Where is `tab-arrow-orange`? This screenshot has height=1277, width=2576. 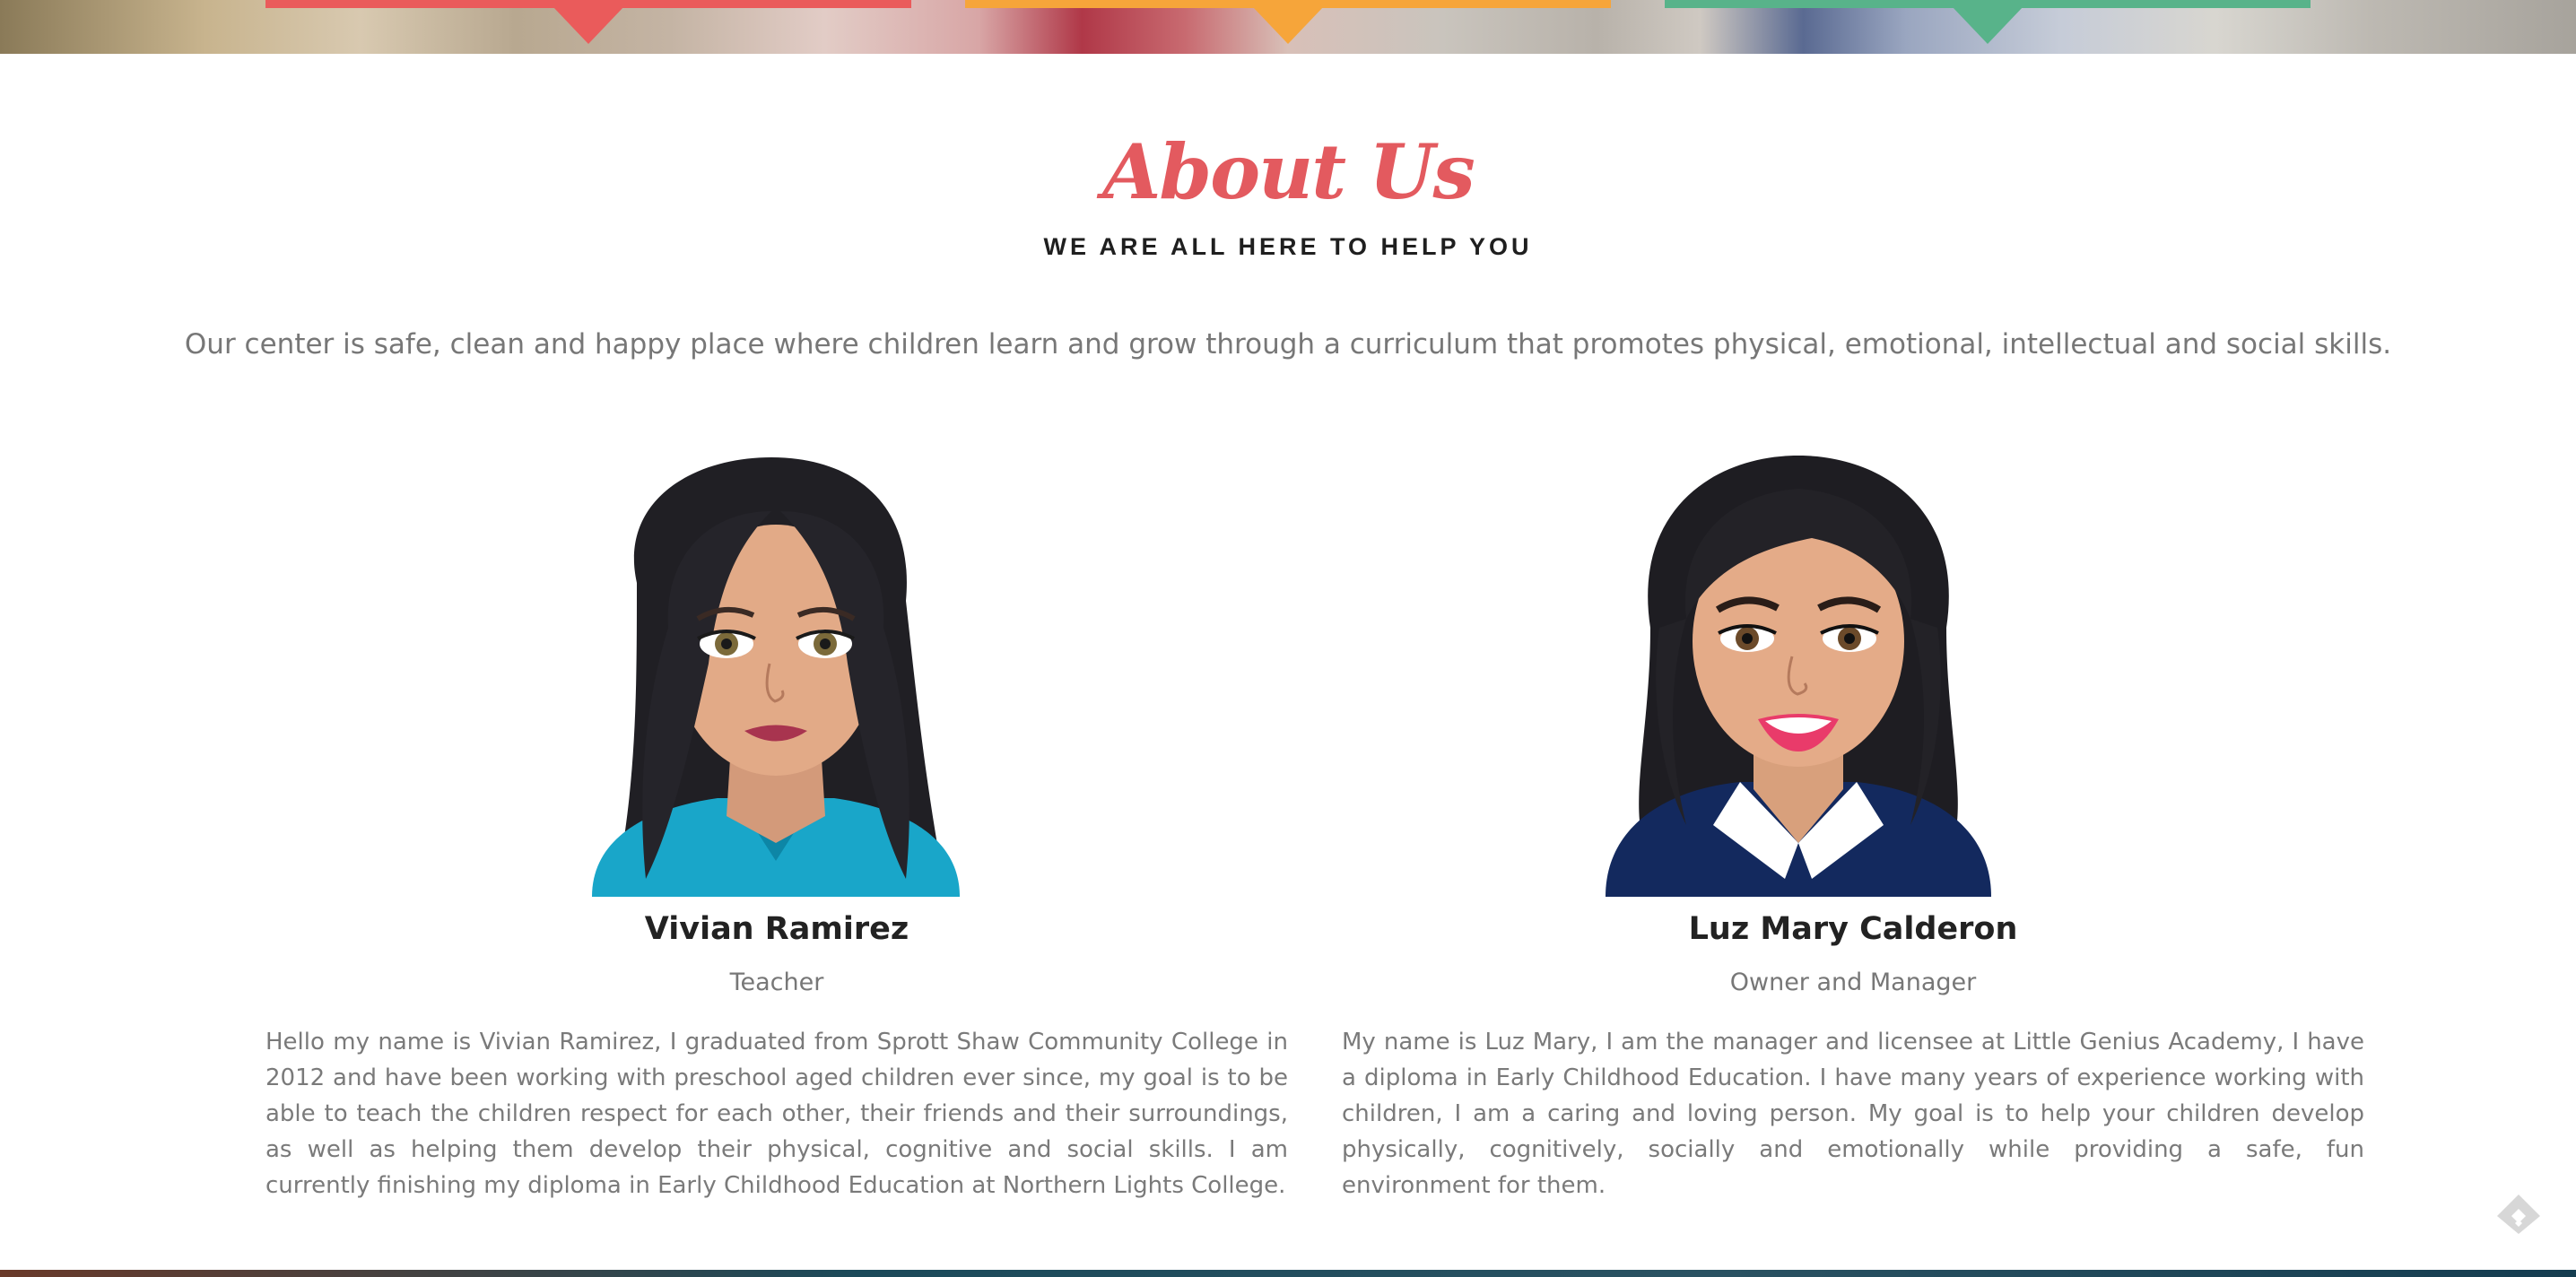
tab-arrow-orange is located at coordinates (1288, 25).